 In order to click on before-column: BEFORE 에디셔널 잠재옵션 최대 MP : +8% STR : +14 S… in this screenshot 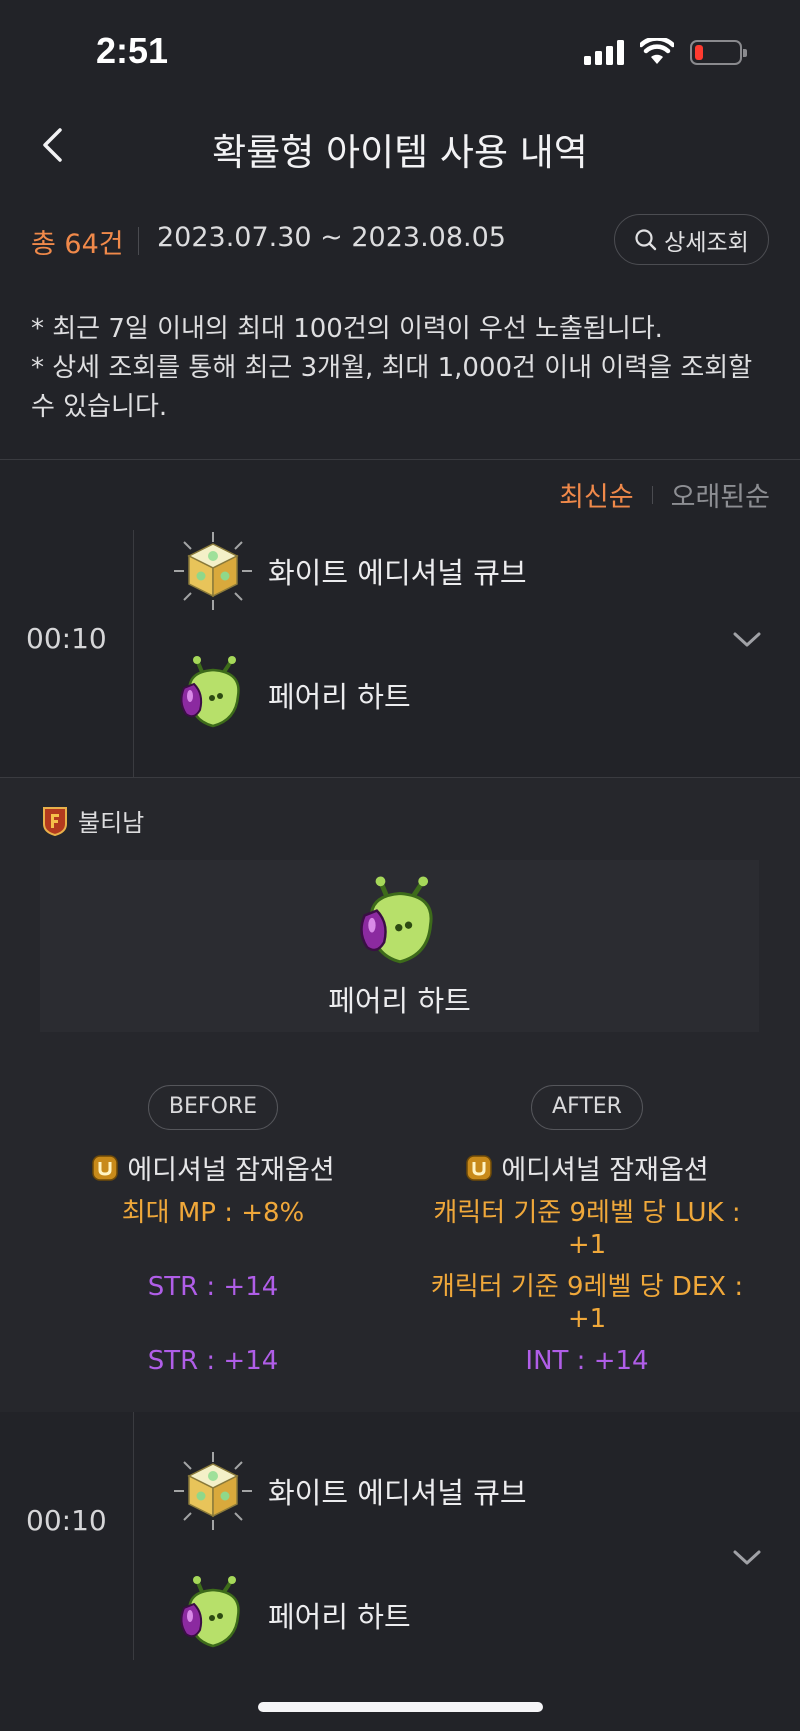, I will do `click(213, 1231)`.